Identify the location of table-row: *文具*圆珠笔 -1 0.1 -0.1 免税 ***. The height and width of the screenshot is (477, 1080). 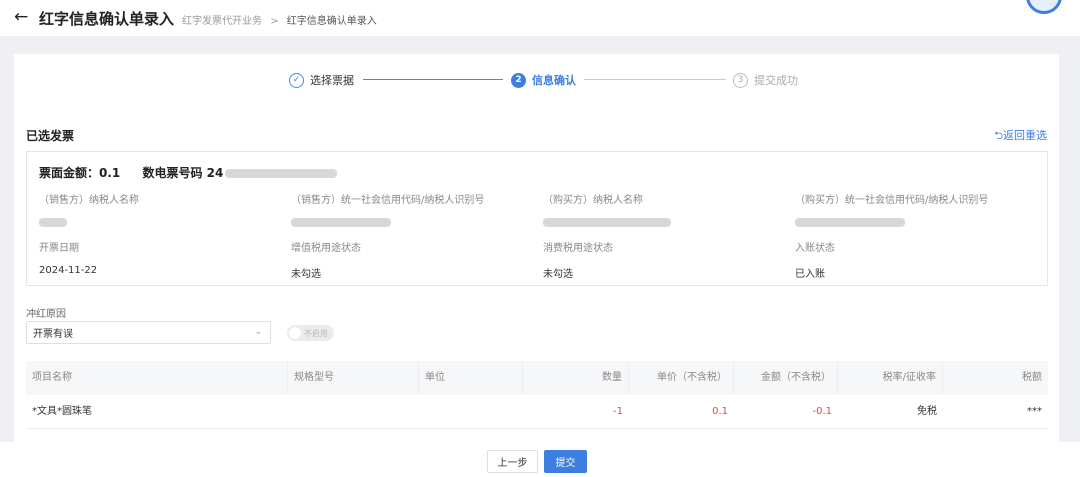
(537, 412).